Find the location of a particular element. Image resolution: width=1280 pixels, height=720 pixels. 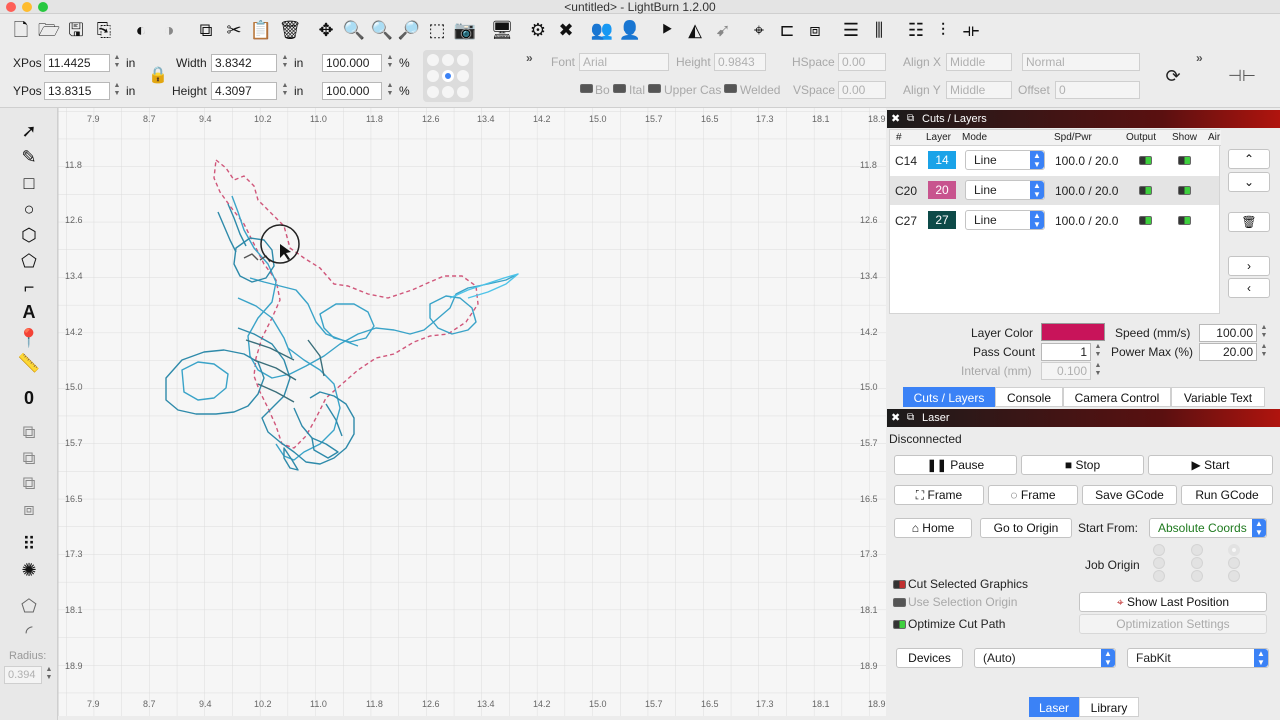

job-origin-bottom-center is located at coordinates (1197, 576).